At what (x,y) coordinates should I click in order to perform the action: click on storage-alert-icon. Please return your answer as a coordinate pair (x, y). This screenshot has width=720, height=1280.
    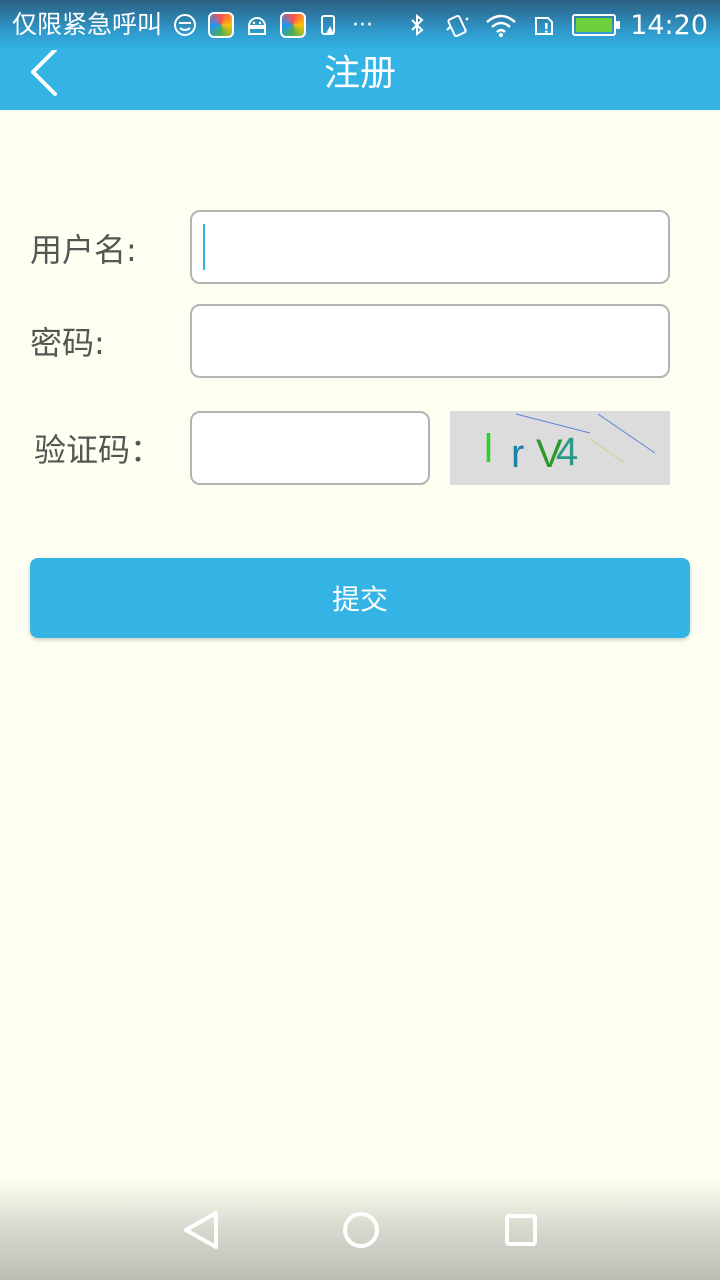
    Looking at the image, I should click on (329, 25).